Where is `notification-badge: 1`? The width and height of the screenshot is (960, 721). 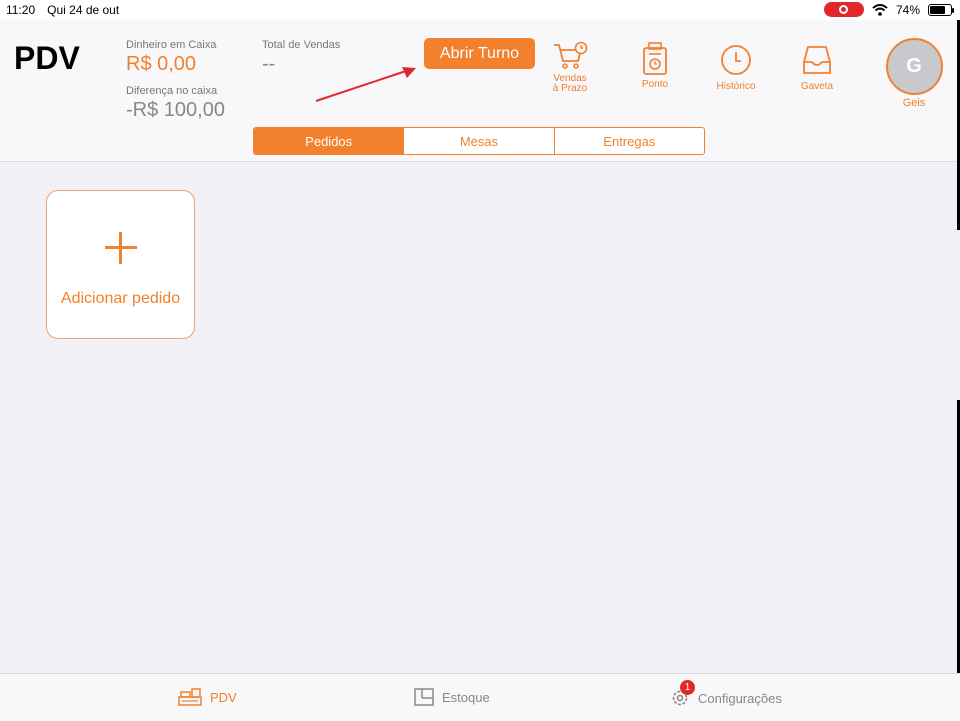
notification-badge: 1 is located at coordinates (687, 687).